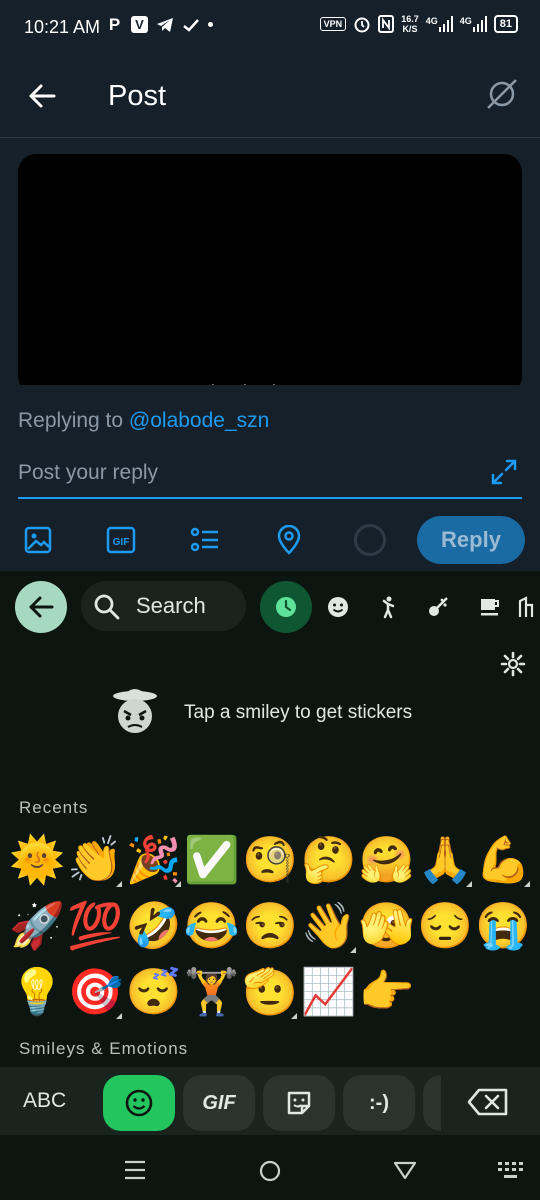 This screenshot has height=1200, width=540. I want to click on emoji-tab-button, so click(139, 1103).